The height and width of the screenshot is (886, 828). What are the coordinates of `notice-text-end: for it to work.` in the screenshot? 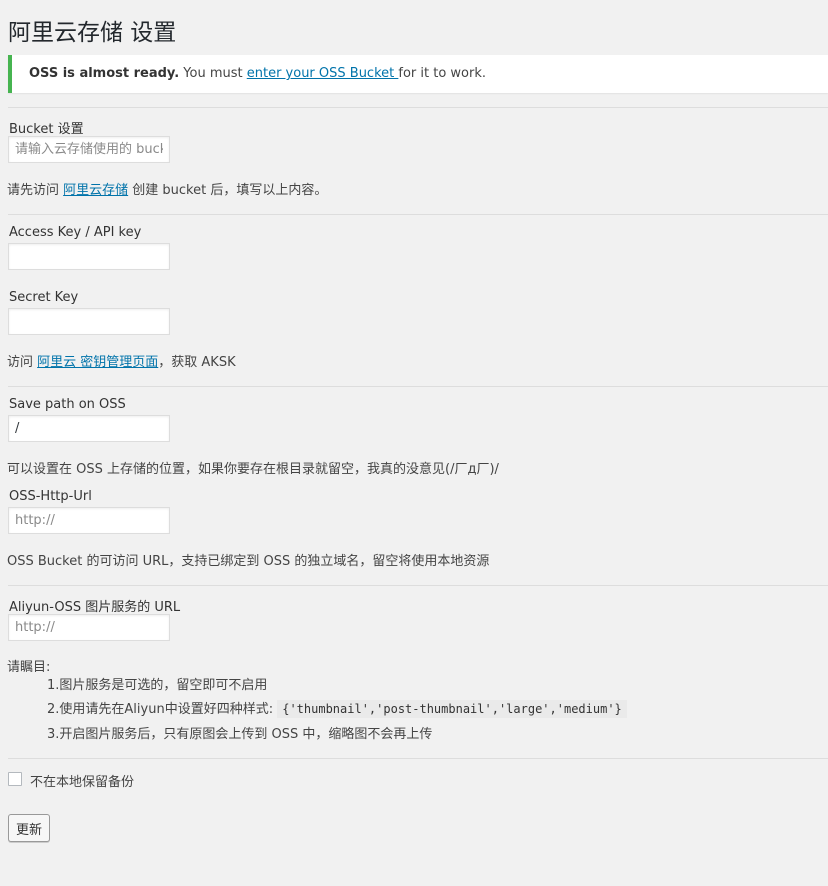 It's located at (442, 73).